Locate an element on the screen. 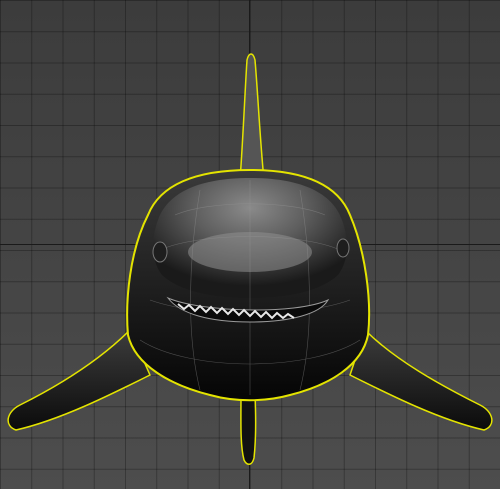  tail-fin is located at coordinates (248, 429).